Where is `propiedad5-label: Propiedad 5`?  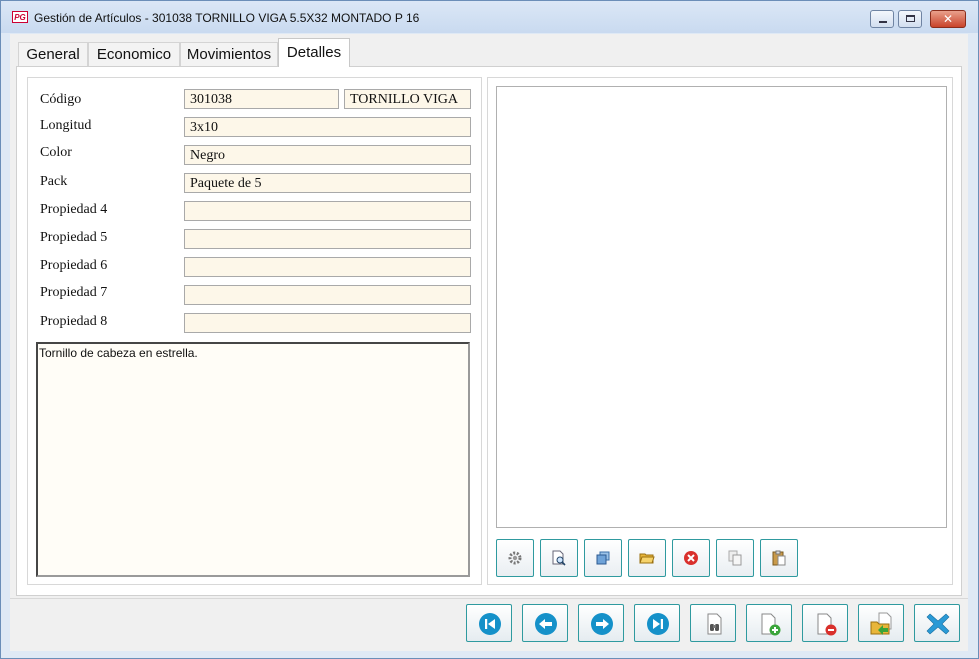 propiedad5-label: Propiedad 5 is located at coordinates (74, 237).